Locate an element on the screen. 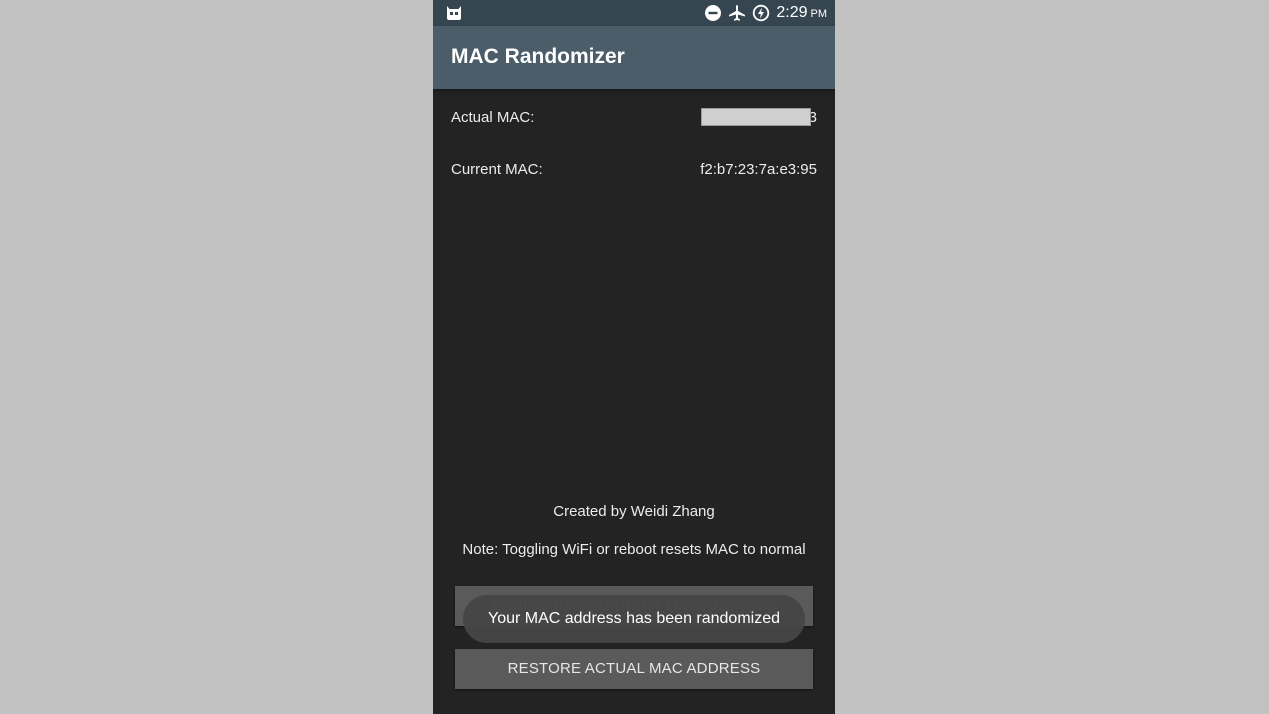 Image resolution: width=1269 pixels, height=714 pixels. airplane-mode-icon is located at coordinates (737, 13).